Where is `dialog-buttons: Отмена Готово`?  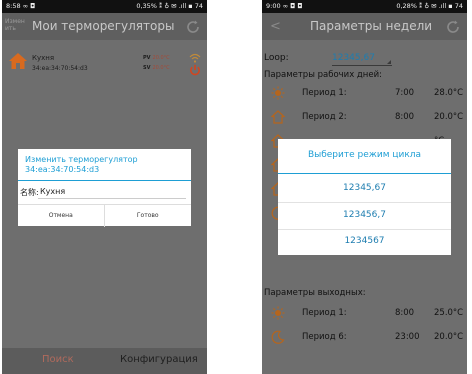
dialog-buttons: Отмена Готово is located at coordinates (105, 215).